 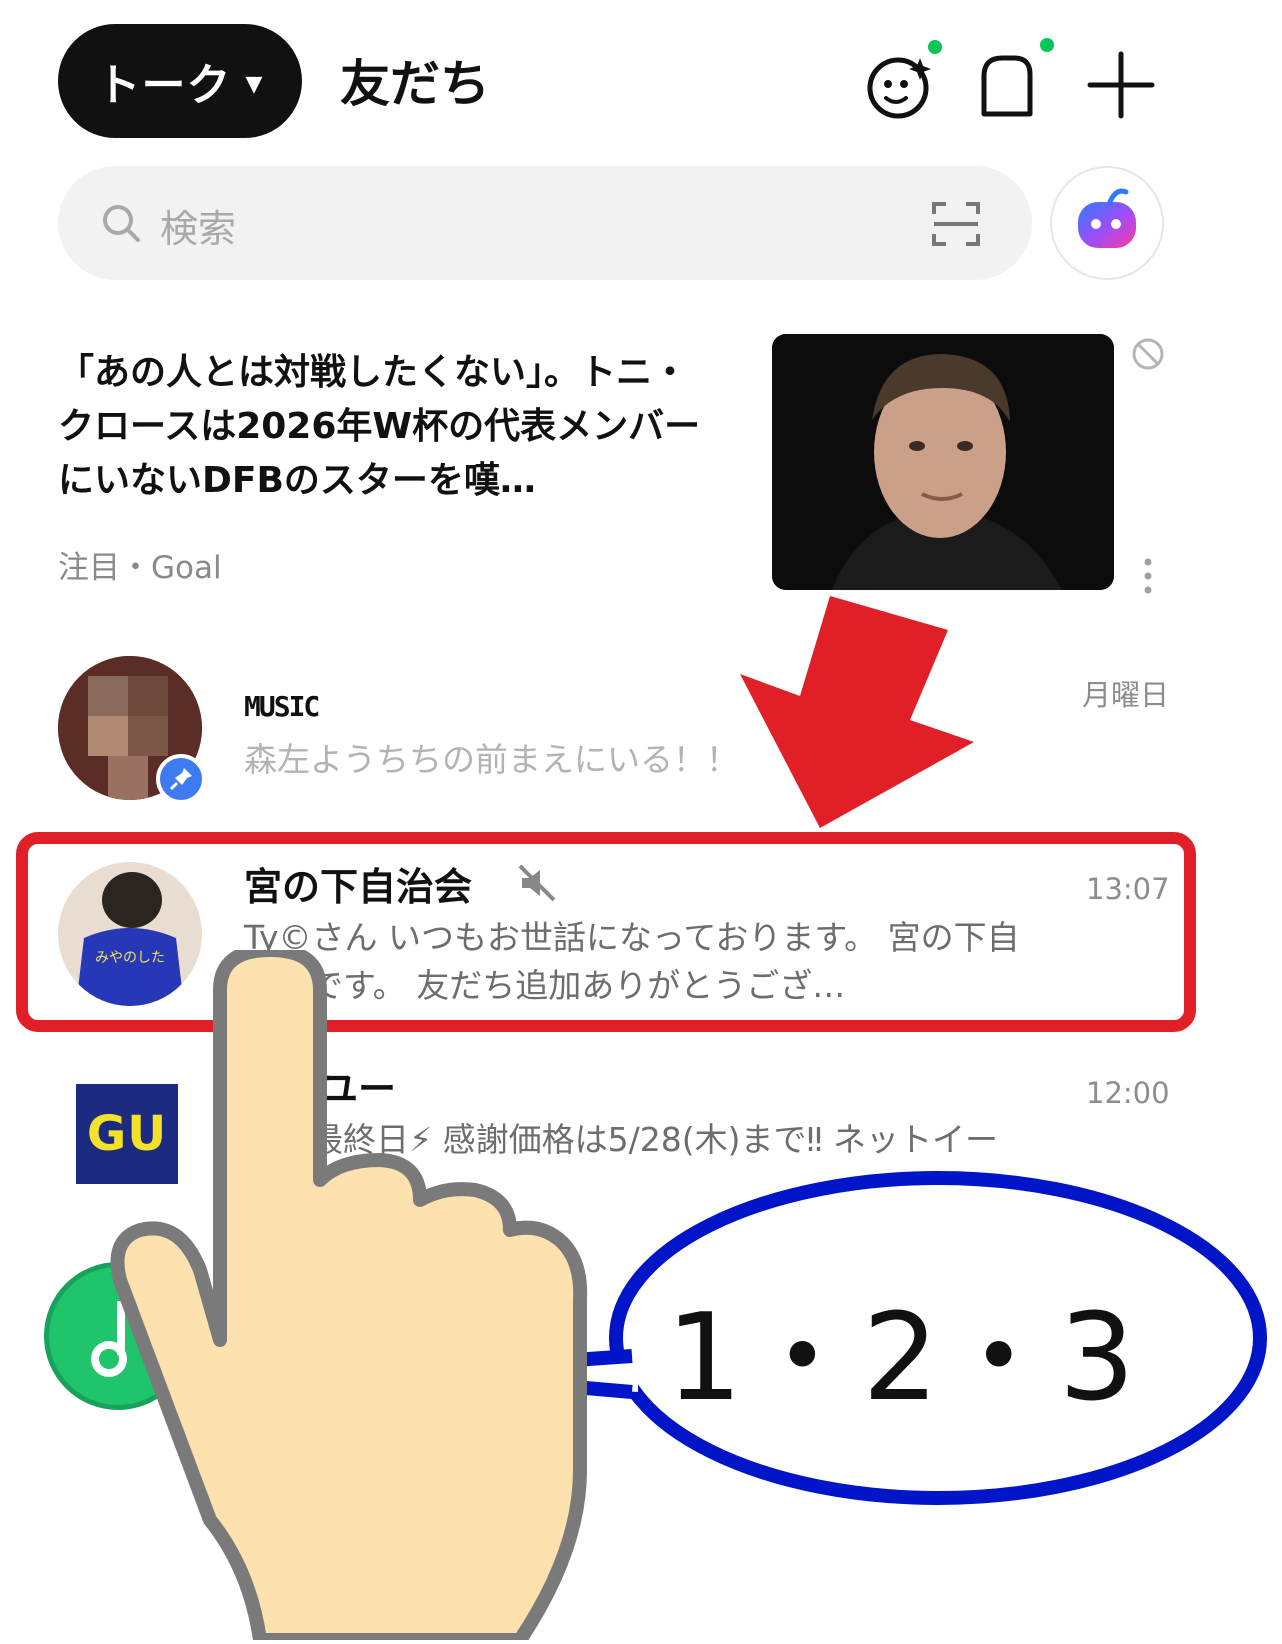 I want to click on chat-time: 12:00, so click(x=1128, y=1093).